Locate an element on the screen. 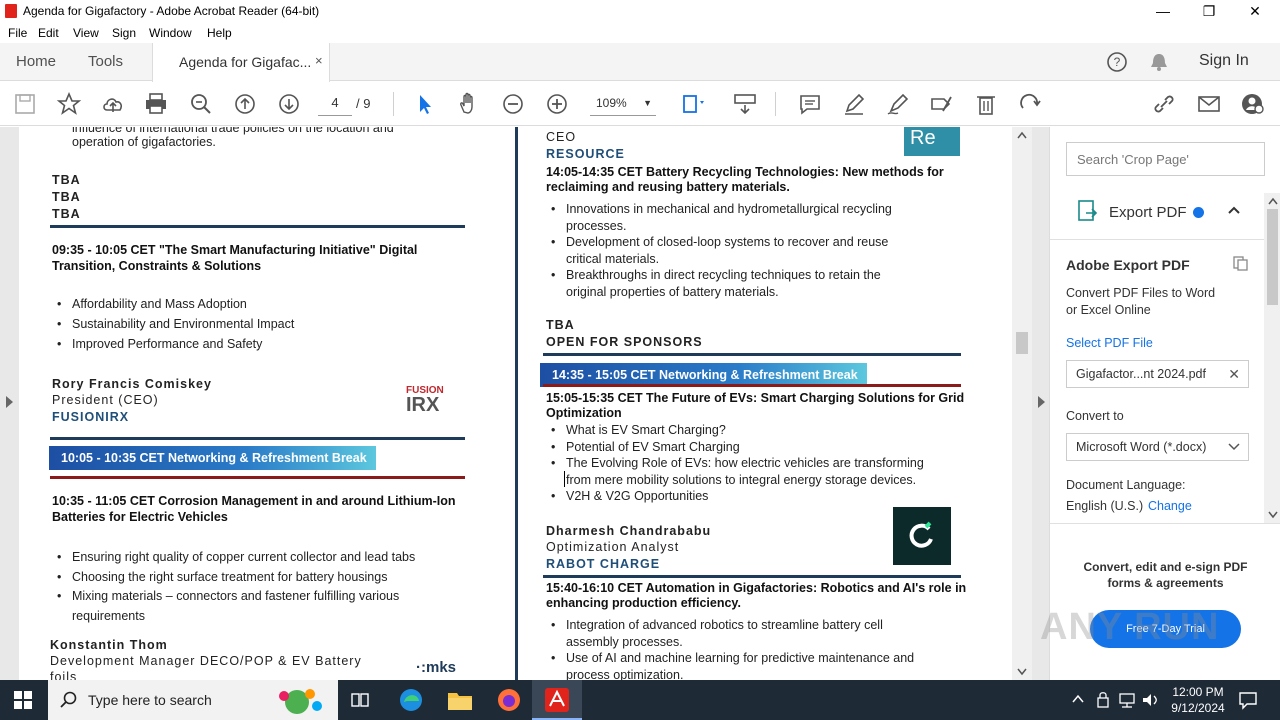  edge-browser-icon is located at coordinates (411, 700).